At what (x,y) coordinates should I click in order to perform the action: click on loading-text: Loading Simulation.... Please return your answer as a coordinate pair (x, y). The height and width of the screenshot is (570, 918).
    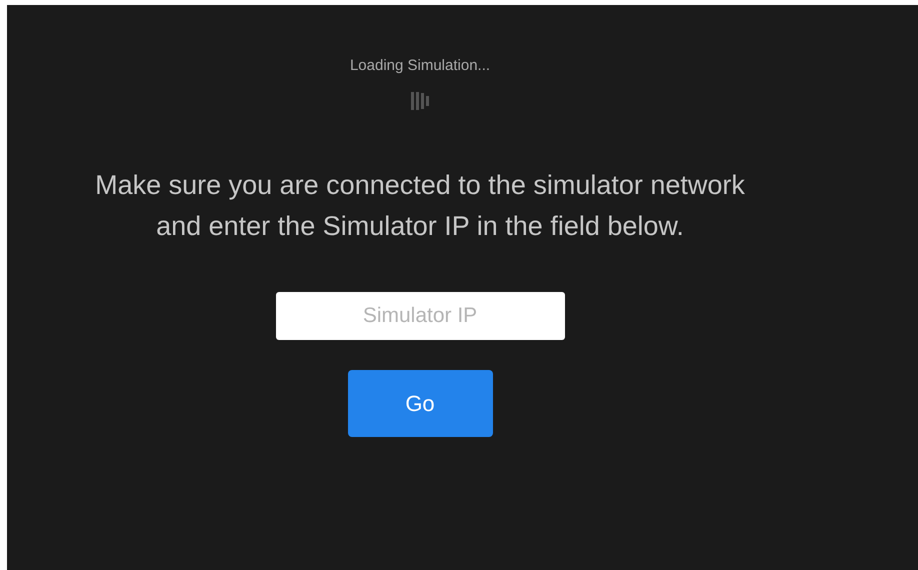
    Looking at the image, I should click on (420, 66).